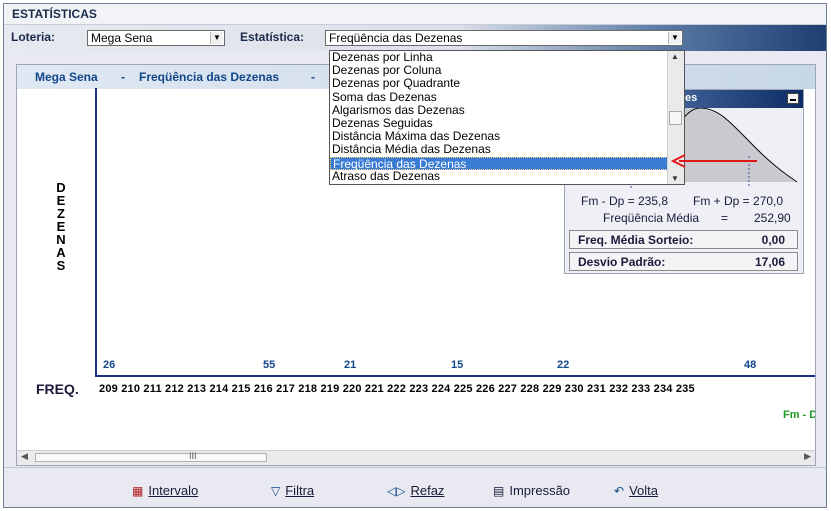 This screenshot has width=831, height=511. Describe the element at coordinates (675, 178) in the screenshot. I see `scroll-down-icon: ▼` at that location.